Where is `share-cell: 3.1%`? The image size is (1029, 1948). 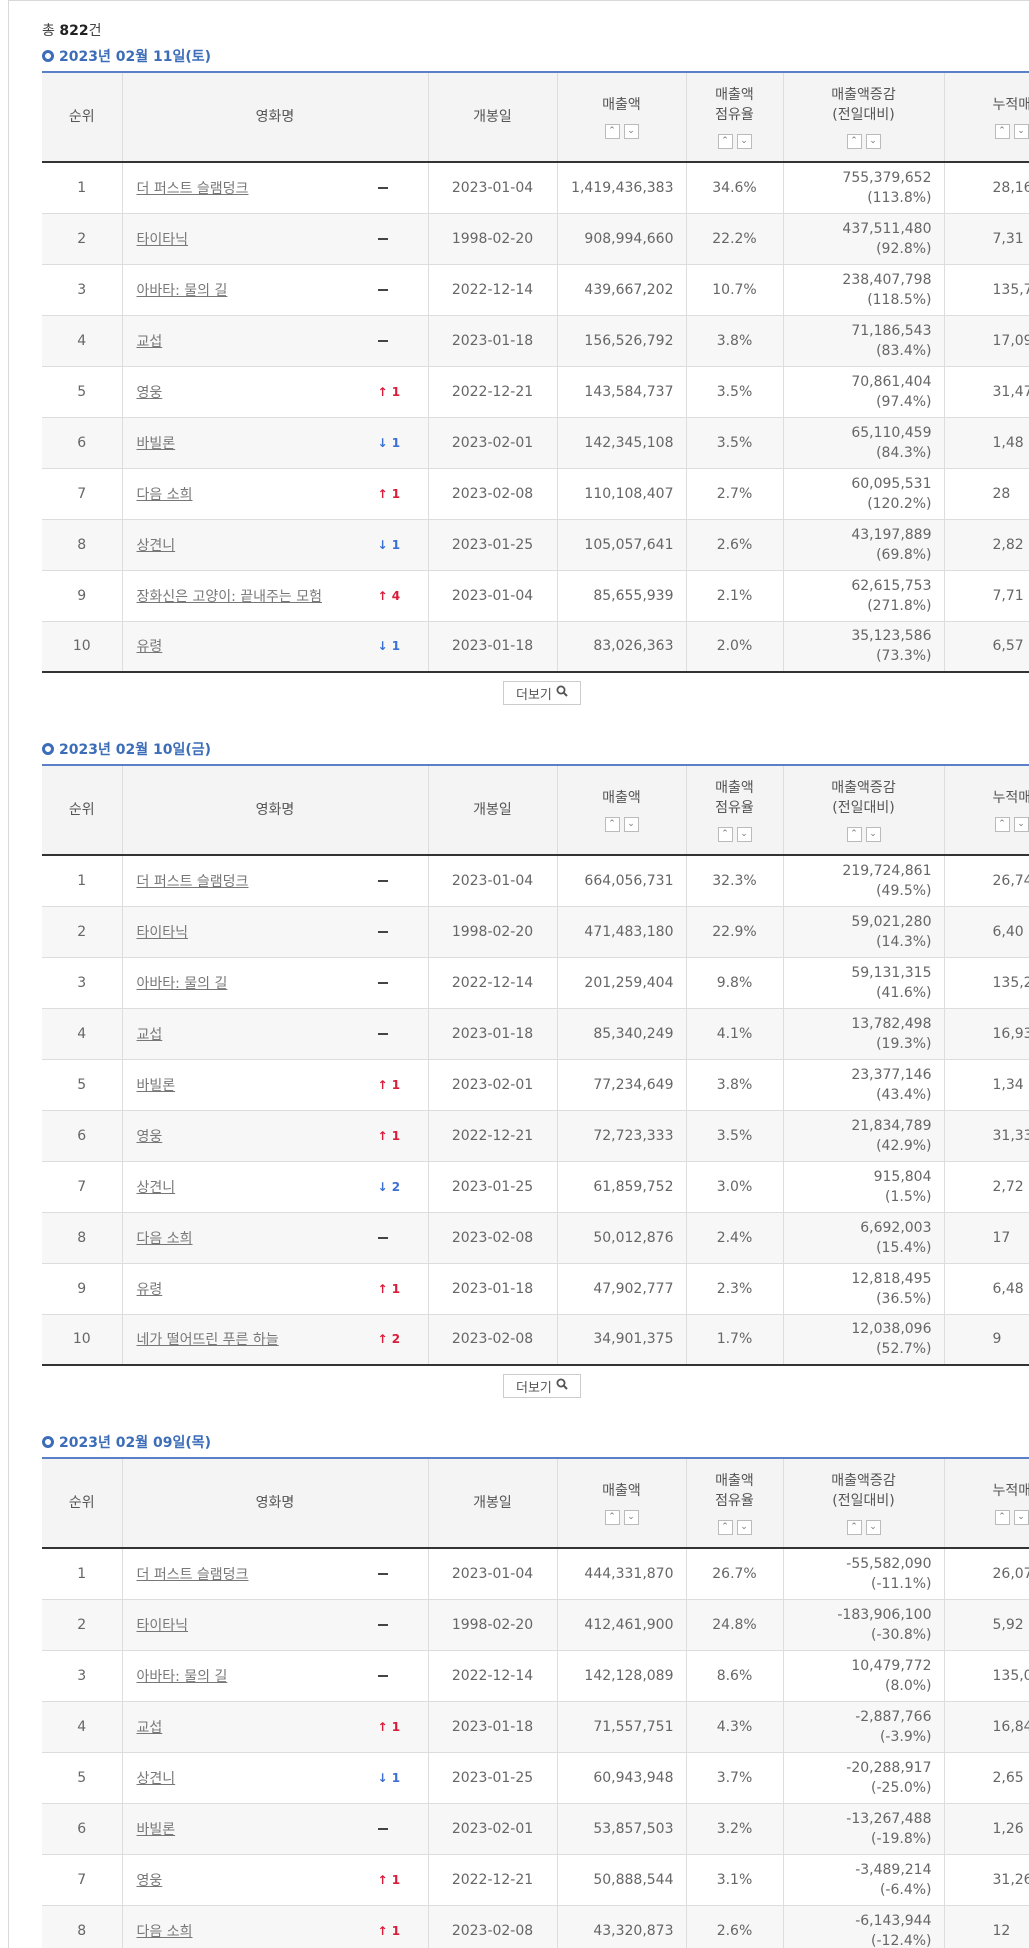
share-cell: 3.1% is located at coordinates (735, 1880).